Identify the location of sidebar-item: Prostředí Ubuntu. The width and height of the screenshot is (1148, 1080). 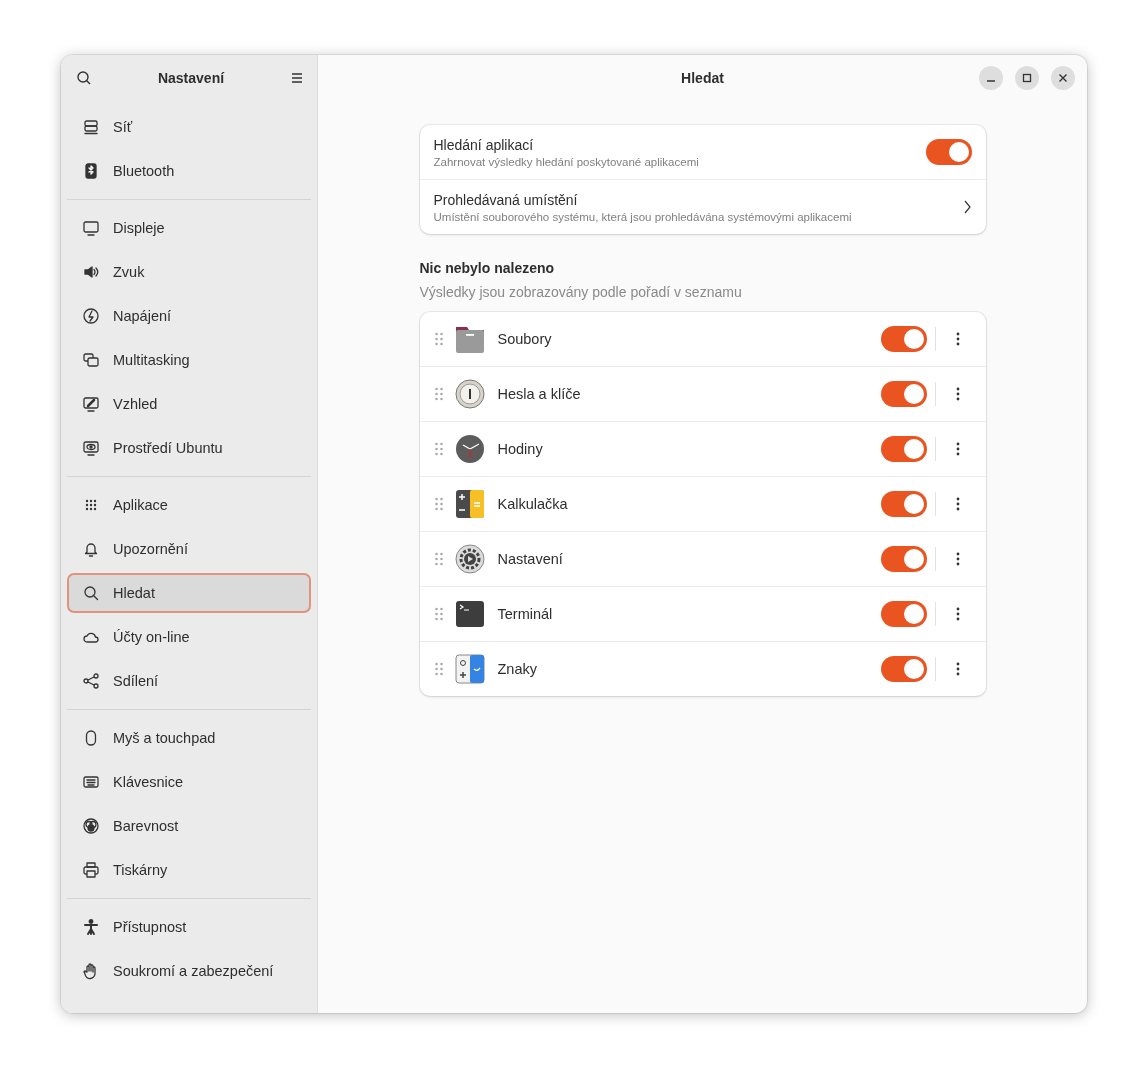
(189, 448).